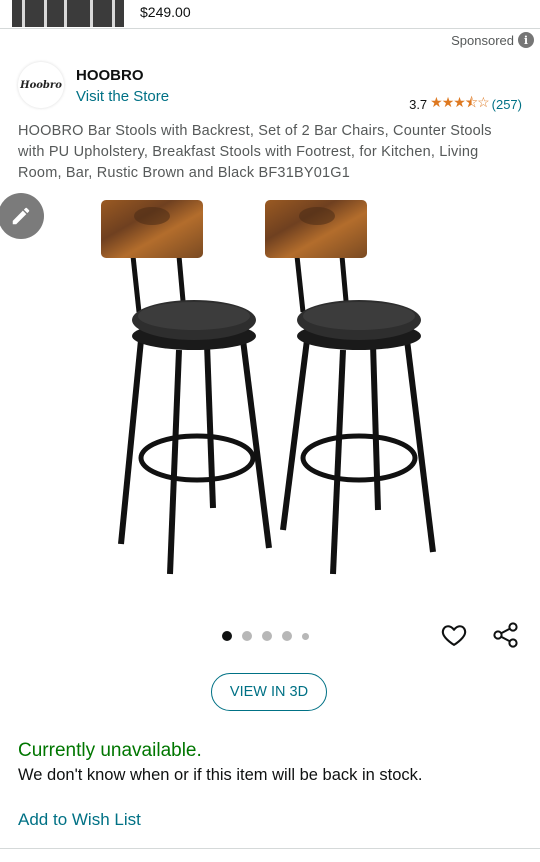  Describe the element at coordinates (110, 750) in the screenshot. I see `availability-status: Currently unavailable.` at that location.